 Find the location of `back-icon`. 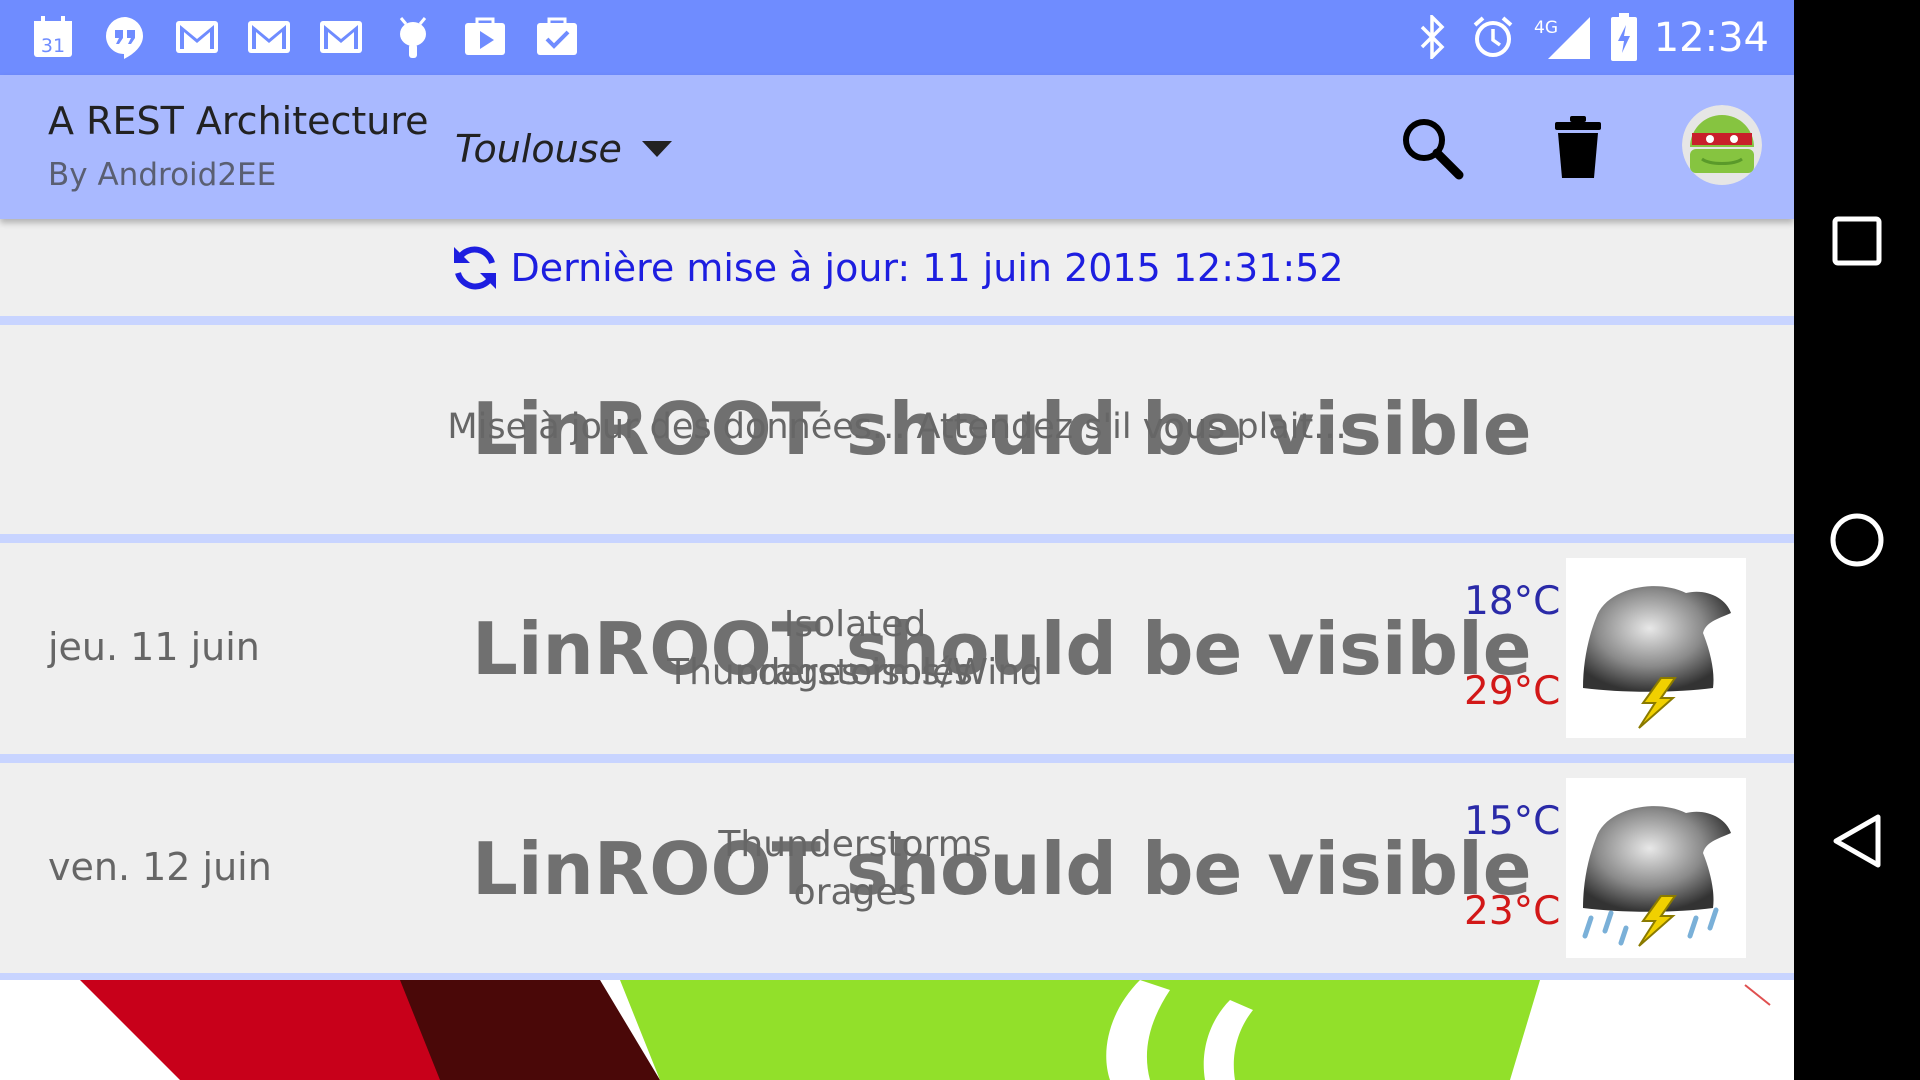

back-icon is located at coordinates (1857, 841).